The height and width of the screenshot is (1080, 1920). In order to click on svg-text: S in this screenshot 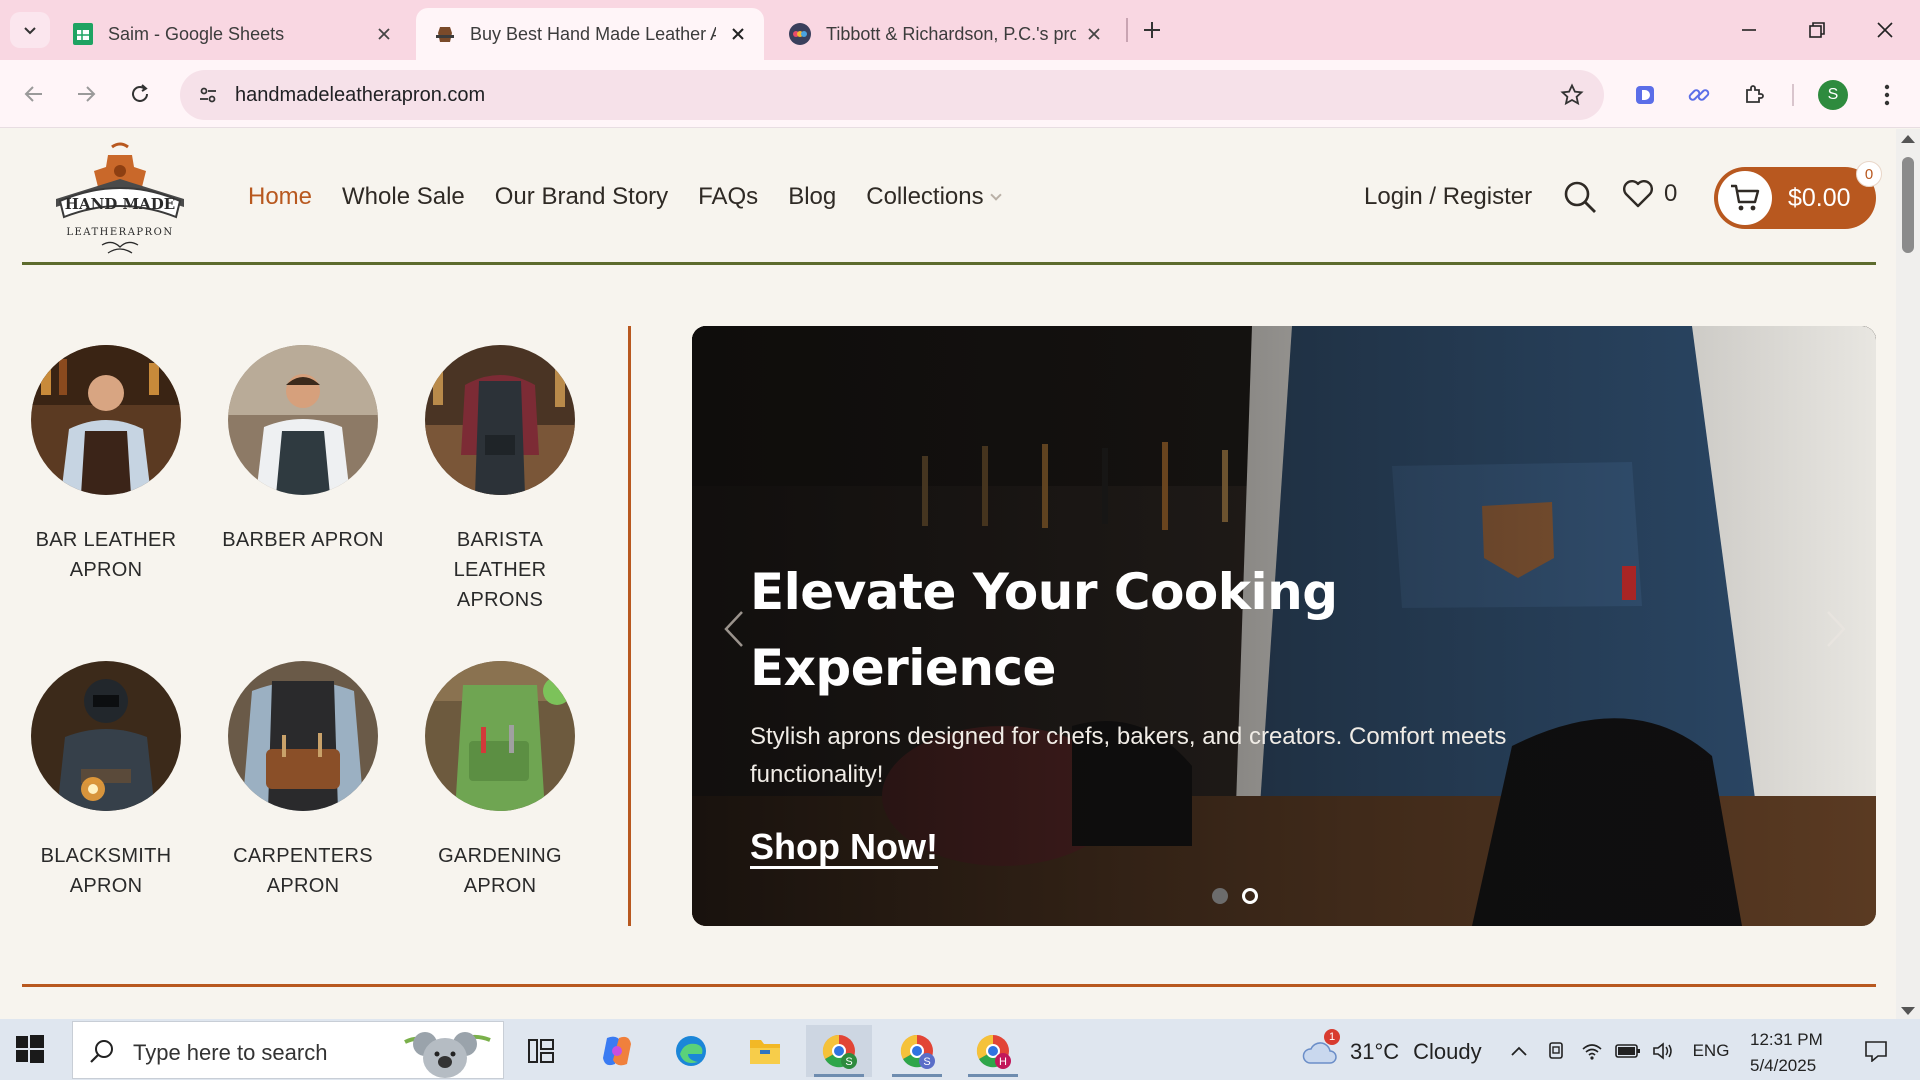, I will do `click(926, 1062)`.